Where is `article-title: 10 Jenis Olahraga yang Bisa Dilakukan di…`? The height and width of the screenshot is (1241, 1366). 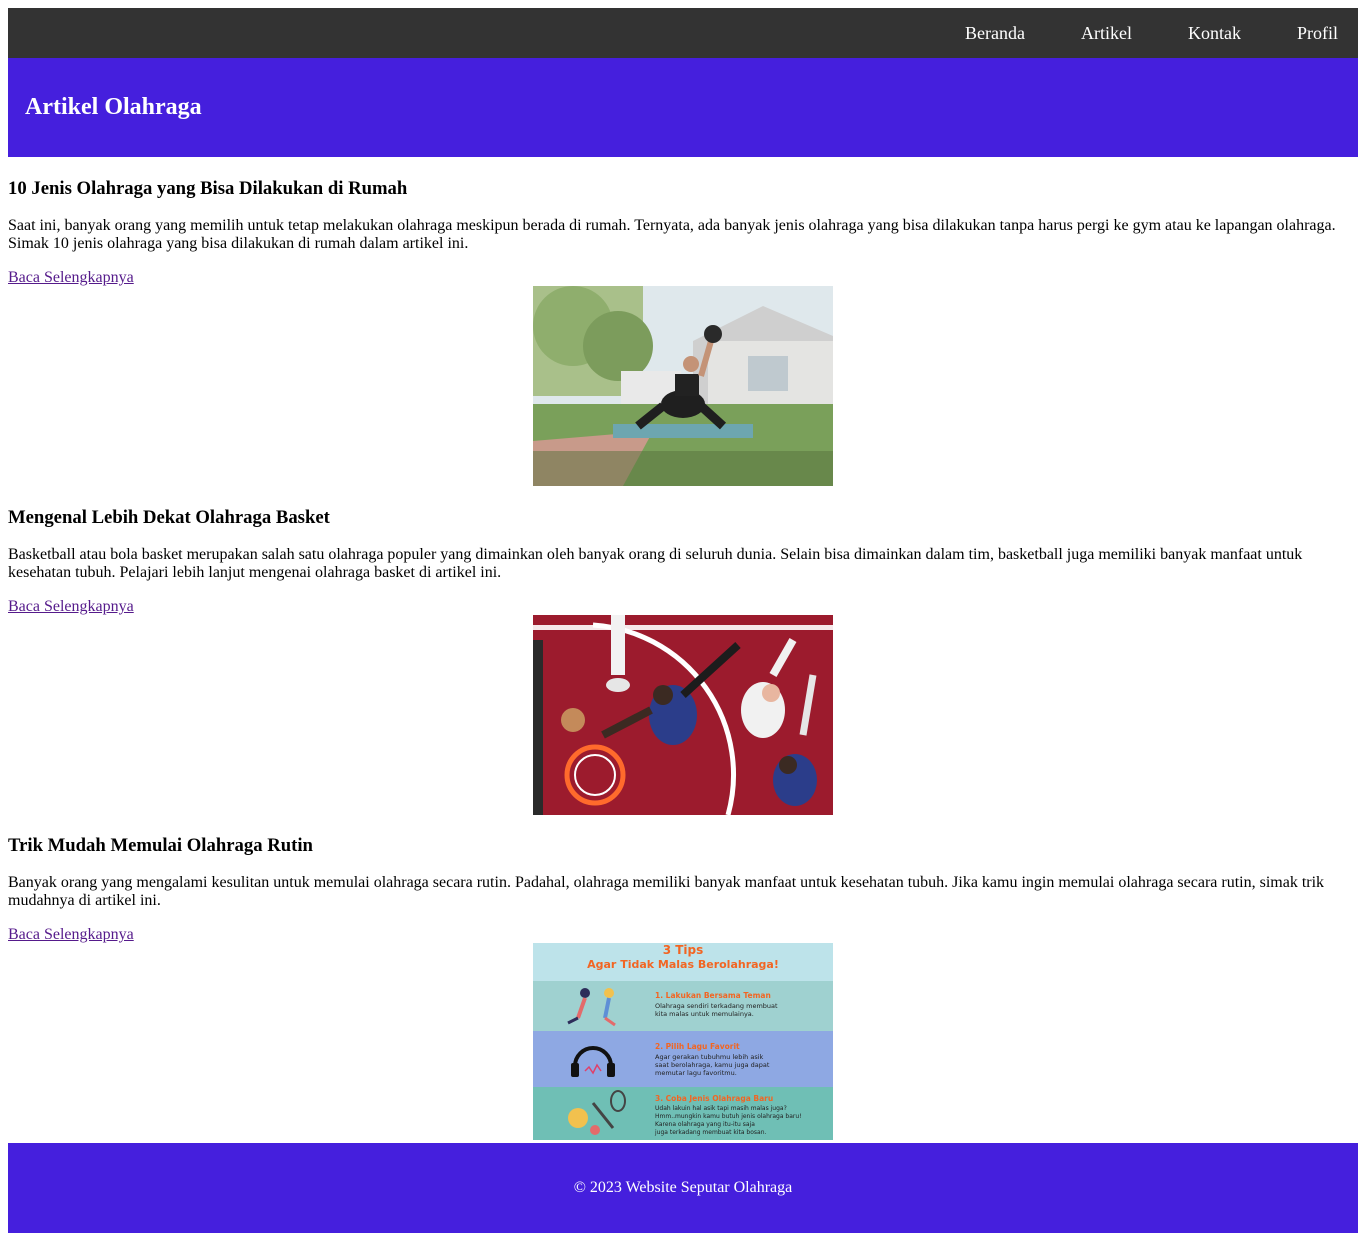
article-title: 10 Jenis Olahraga yang Bisa Dilakukan di… is located at coordinates (208, 188).